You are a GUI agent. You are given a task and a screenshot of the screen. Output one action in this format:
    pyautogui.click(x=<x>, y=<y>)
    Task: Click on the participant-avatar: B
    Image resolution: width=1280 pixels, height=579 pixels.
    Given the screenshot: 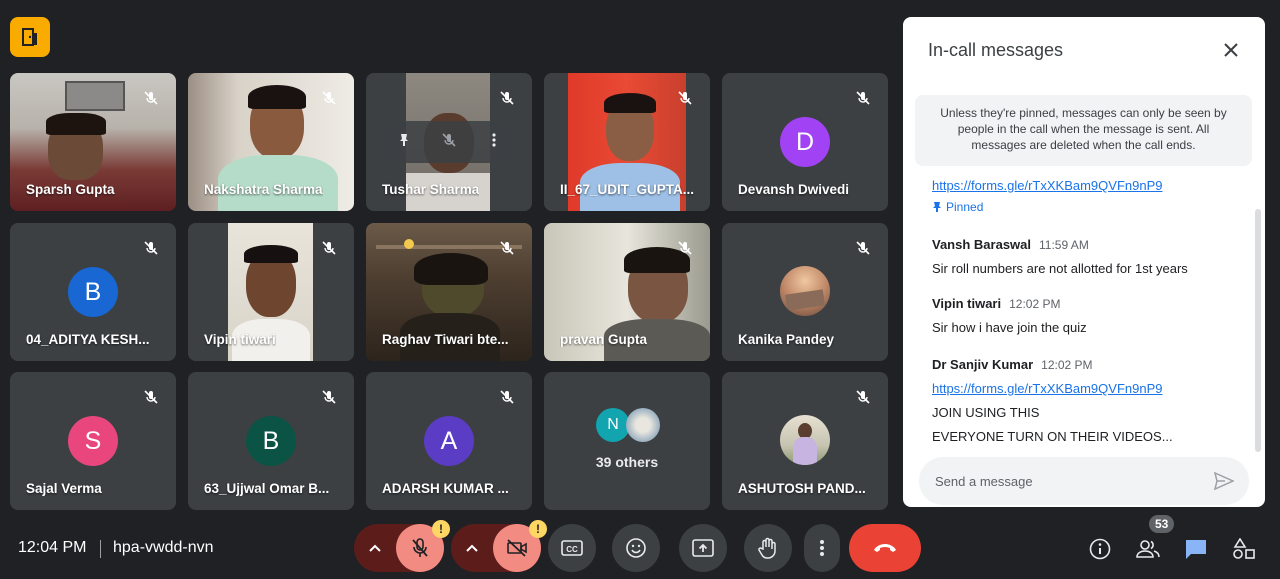 What is the action you would take?
    pyautogui.click(x=271, y=441)
    